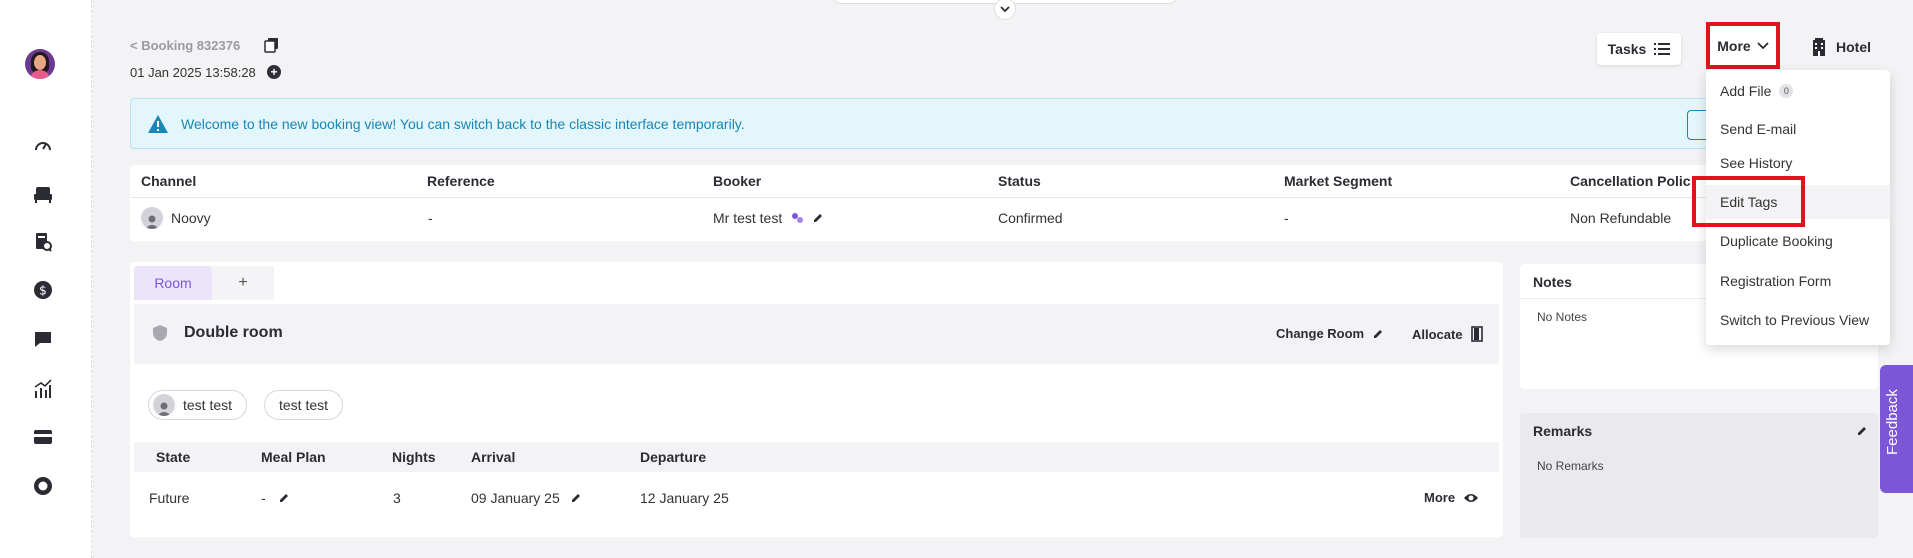  What do you see at coordinates (1627, 49) in the screenshot?
I see `tasks-label: Tasks` at bounding box center [1627, 49].